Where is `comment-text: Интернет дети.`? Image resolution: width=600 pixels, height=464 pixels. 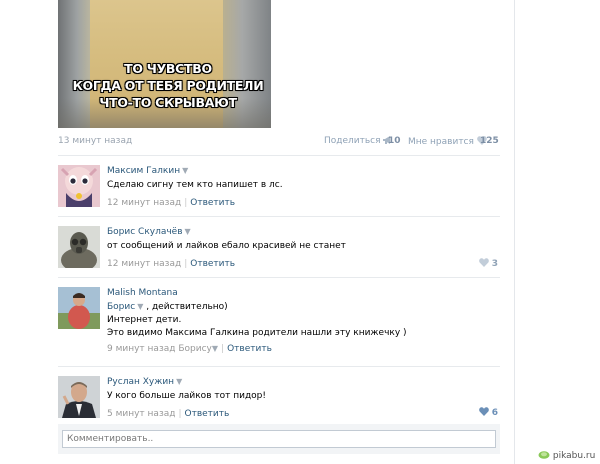 comment-text: Интернет дети. is located at coordinates (144, 320).